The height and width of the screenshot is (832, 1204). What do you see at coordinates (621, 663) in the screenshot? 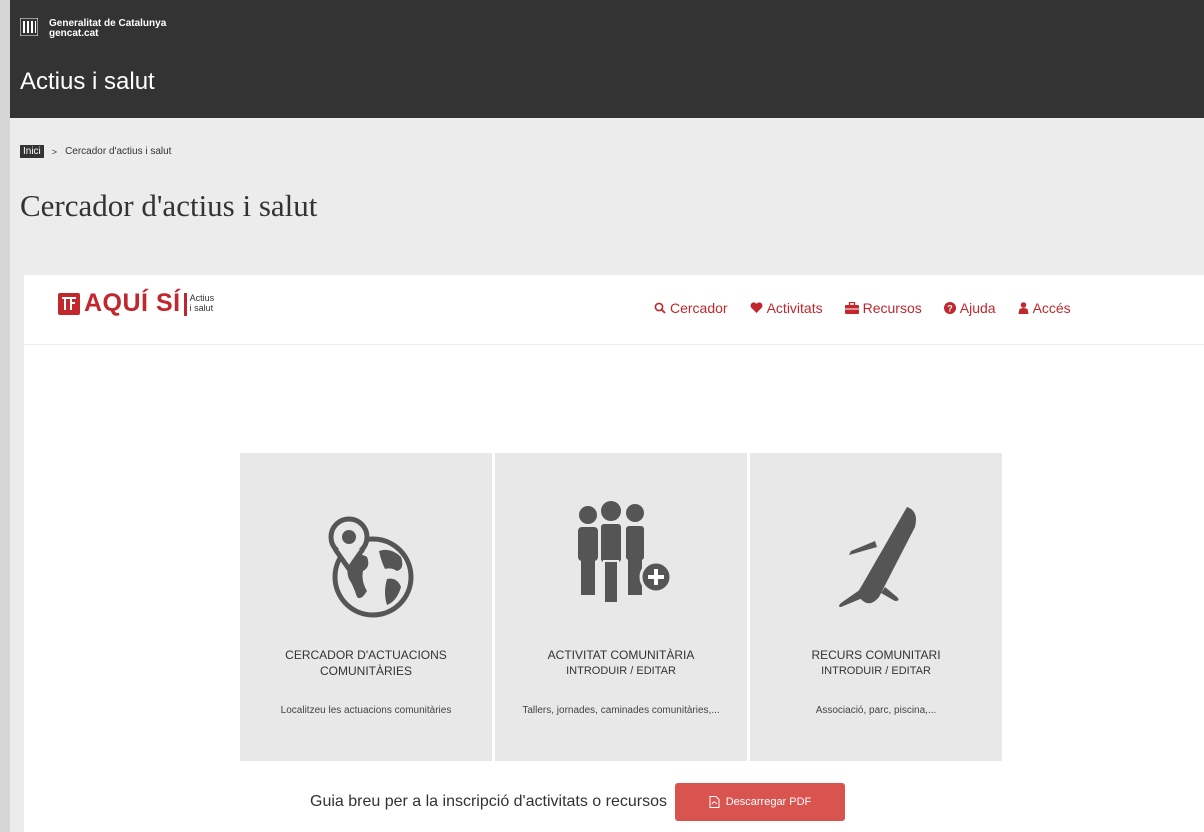
I see `card-activitat-title: ACTIVITAT COMUNITÀRIA INTRODUIR / EDITAR` at bounding box center [621, 663].